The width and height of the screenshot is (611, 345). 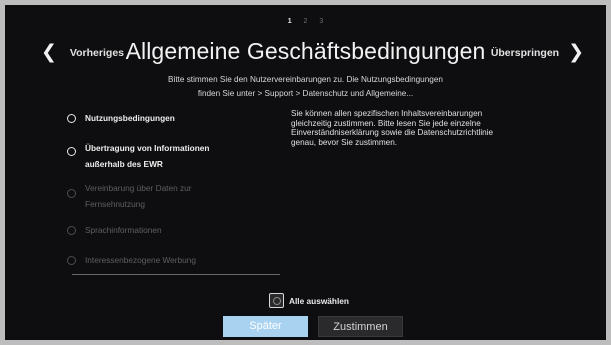 I want to click on agreement-label: Vereinbarung über Daten zur, so click(x=138, y=188).